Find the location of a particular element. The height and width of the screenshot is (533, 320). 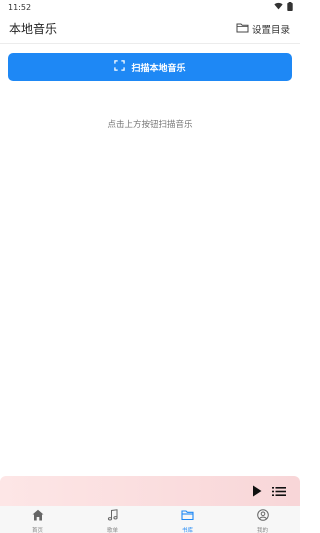

music-note-icon is located at coordinates (113, 515).